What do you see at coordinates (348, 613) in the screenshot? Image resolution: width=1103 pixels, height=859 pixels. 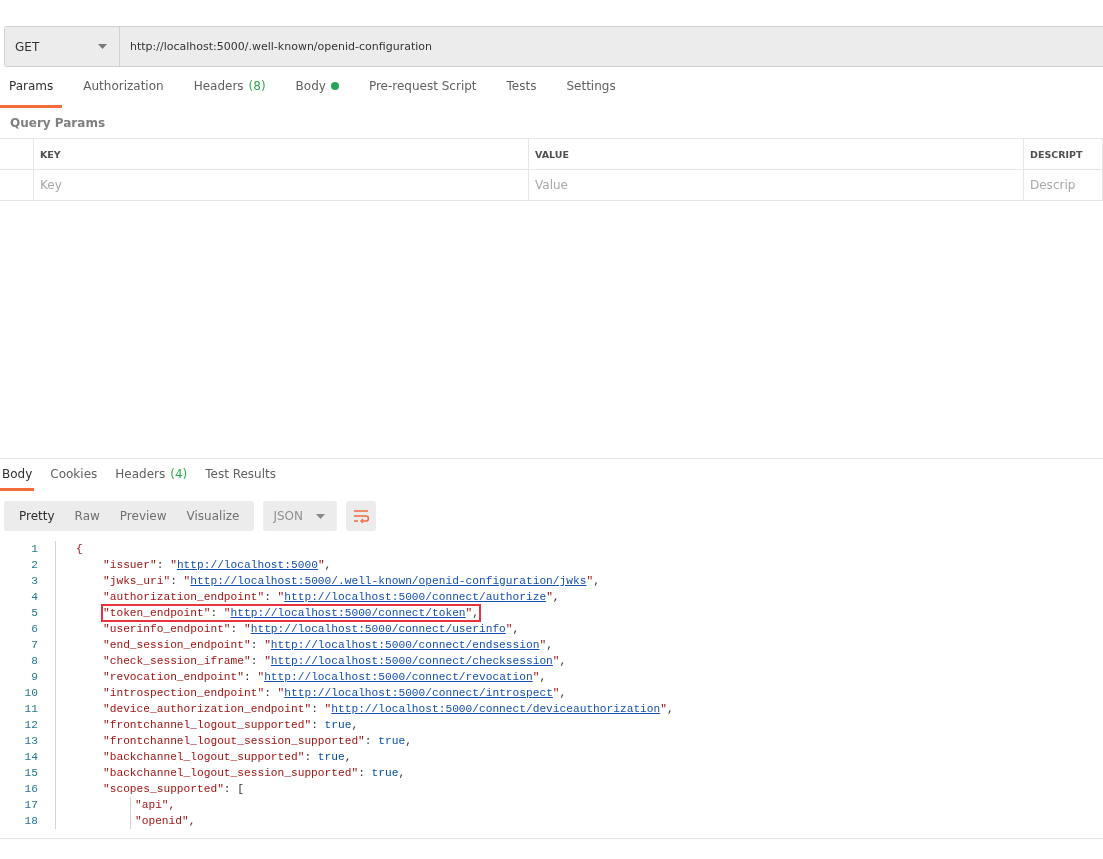 I see `url-link: http://localhost:5000/connect/token` at bounding box center [348, 613].